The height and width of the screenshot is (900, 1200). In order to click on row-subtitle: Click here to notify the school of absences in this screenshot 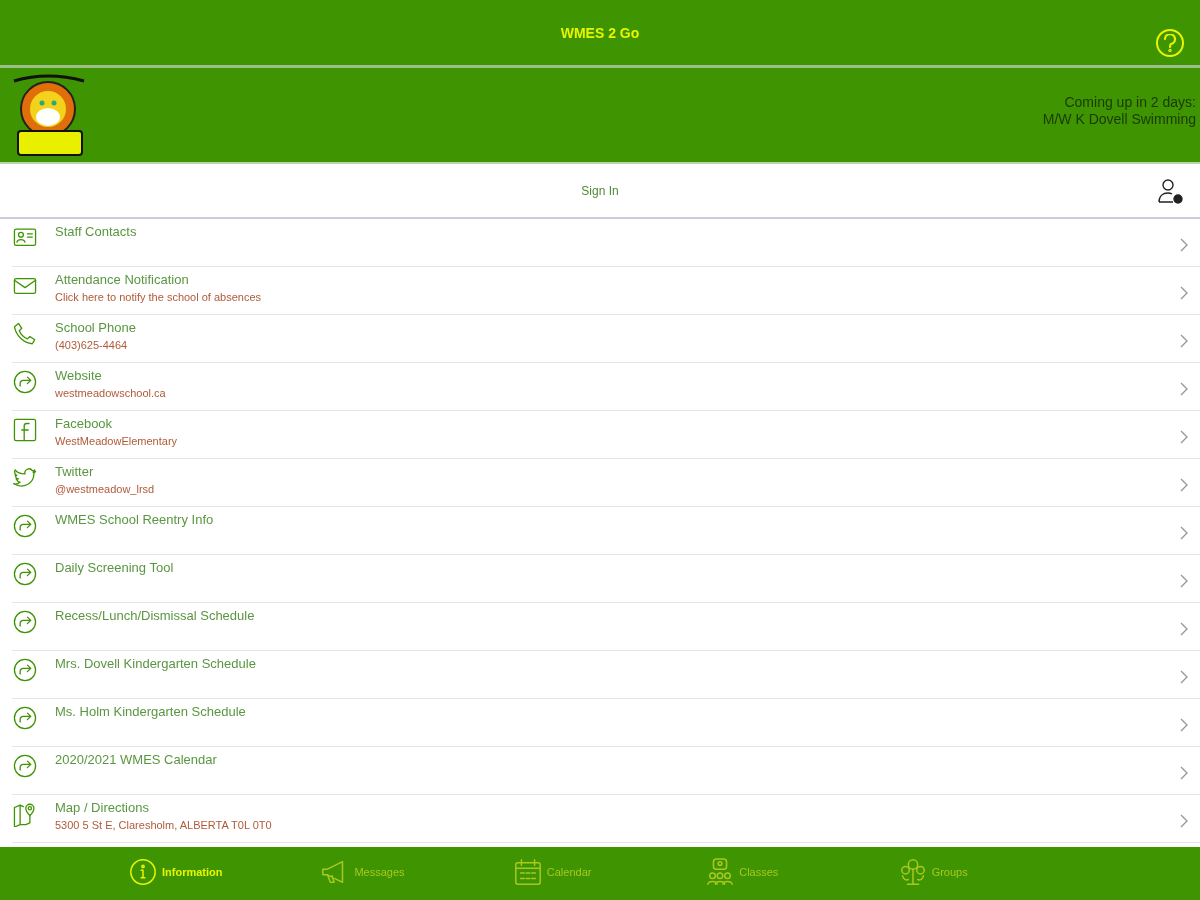, I will do `click(159, 297)`.